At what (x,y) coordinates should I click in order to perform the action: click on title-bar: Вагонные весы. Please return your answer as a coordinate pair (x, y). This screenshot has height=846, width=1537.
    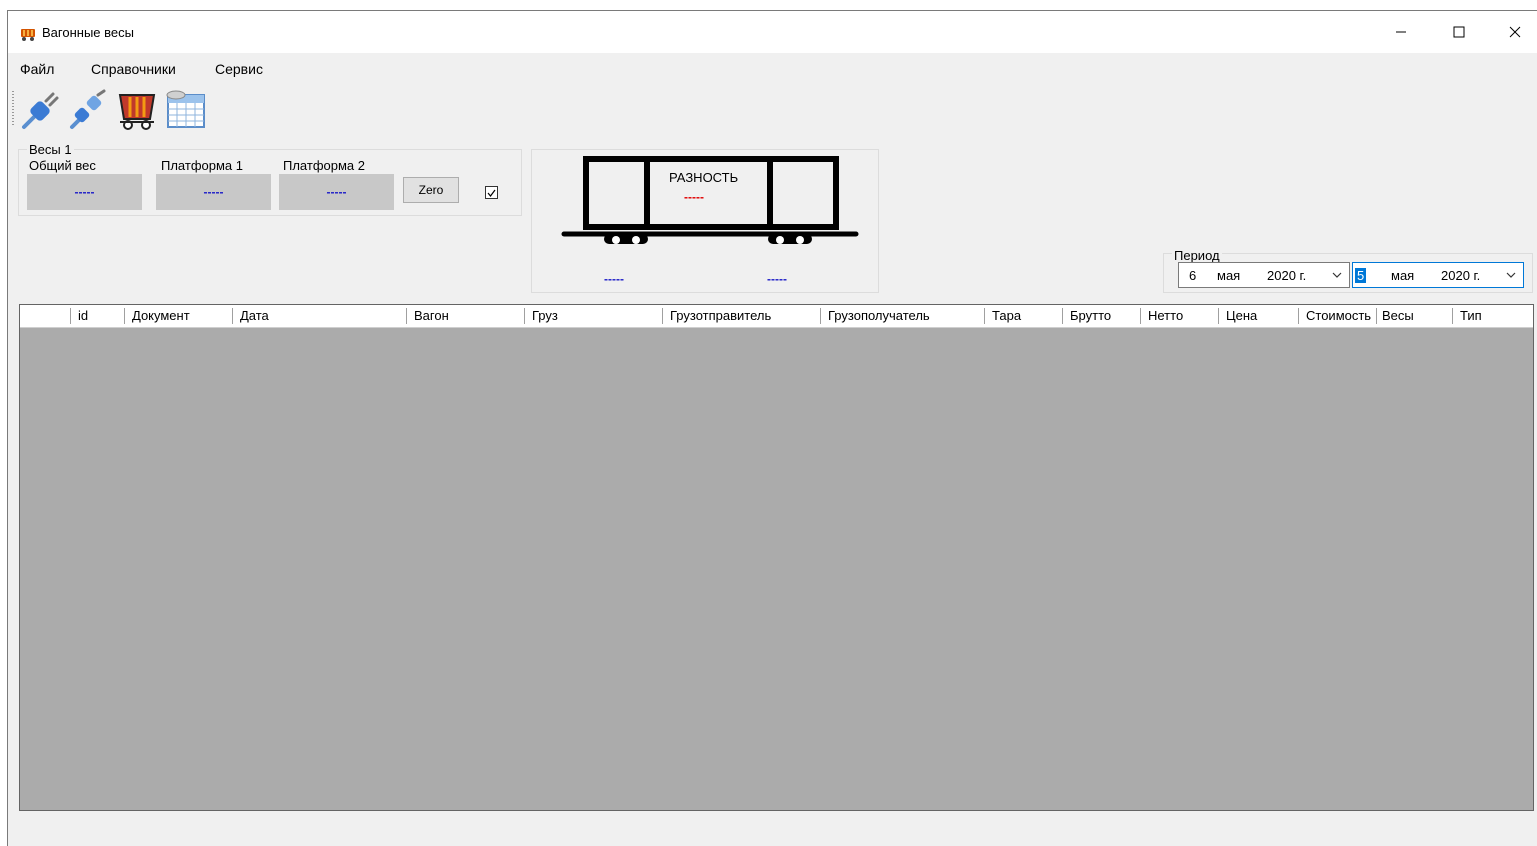
    Looking at the image, I should click on (772, 32).